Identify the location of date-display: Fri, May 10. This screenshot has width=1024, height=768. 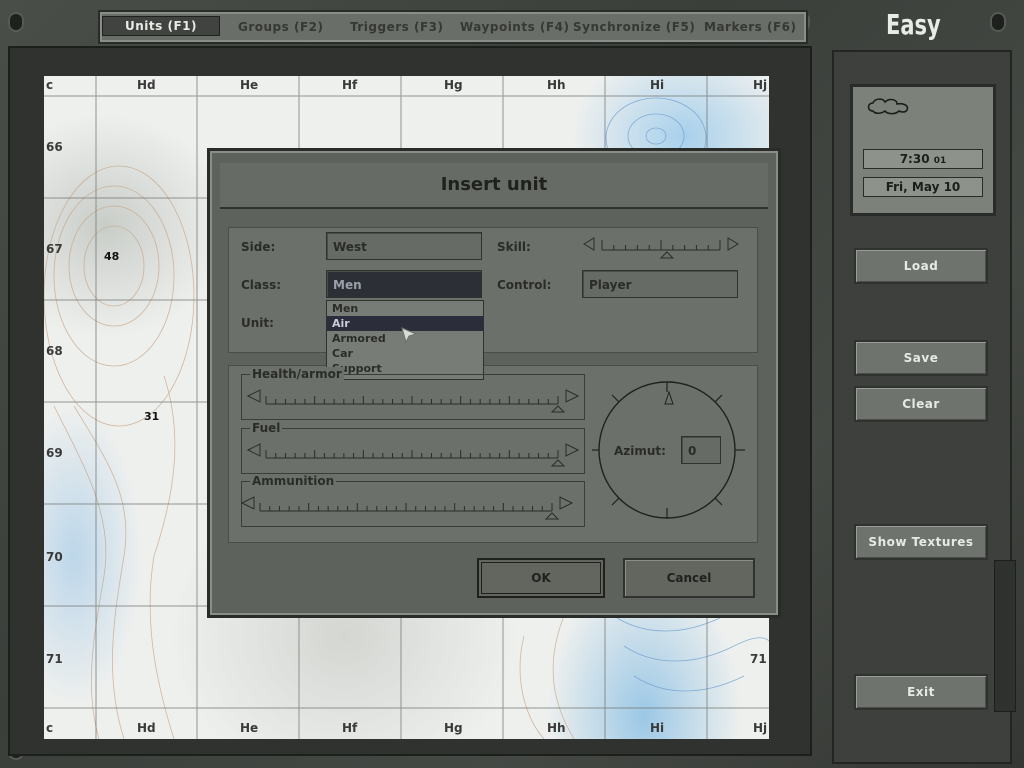
(923, 187).